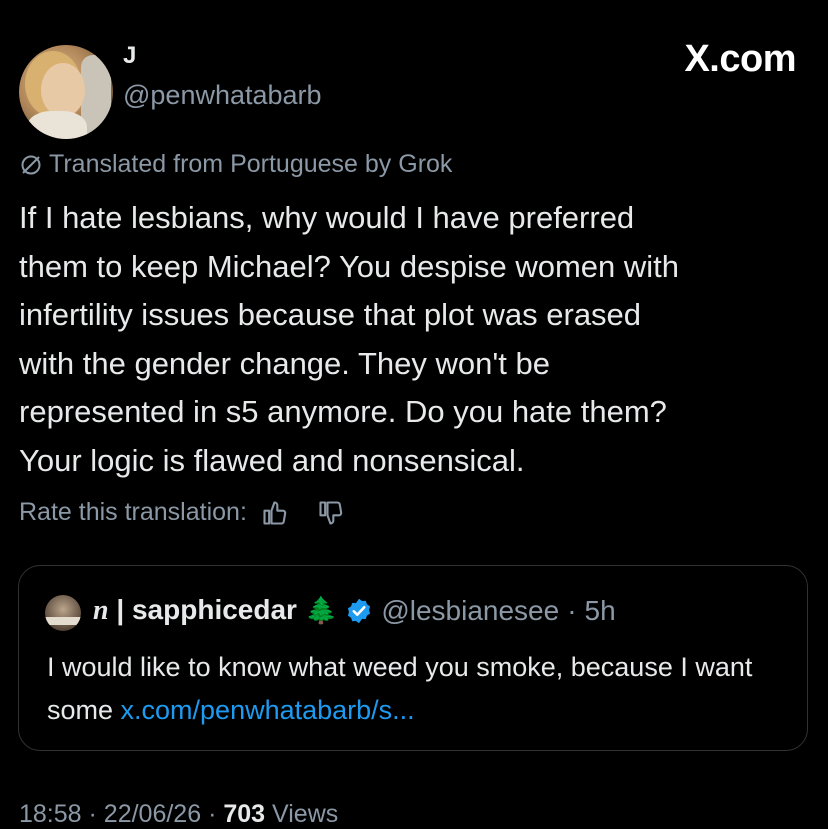 This screenshot has width=828, height=829. I want to click on quoted-name-prefix: n, so click(101, 610).